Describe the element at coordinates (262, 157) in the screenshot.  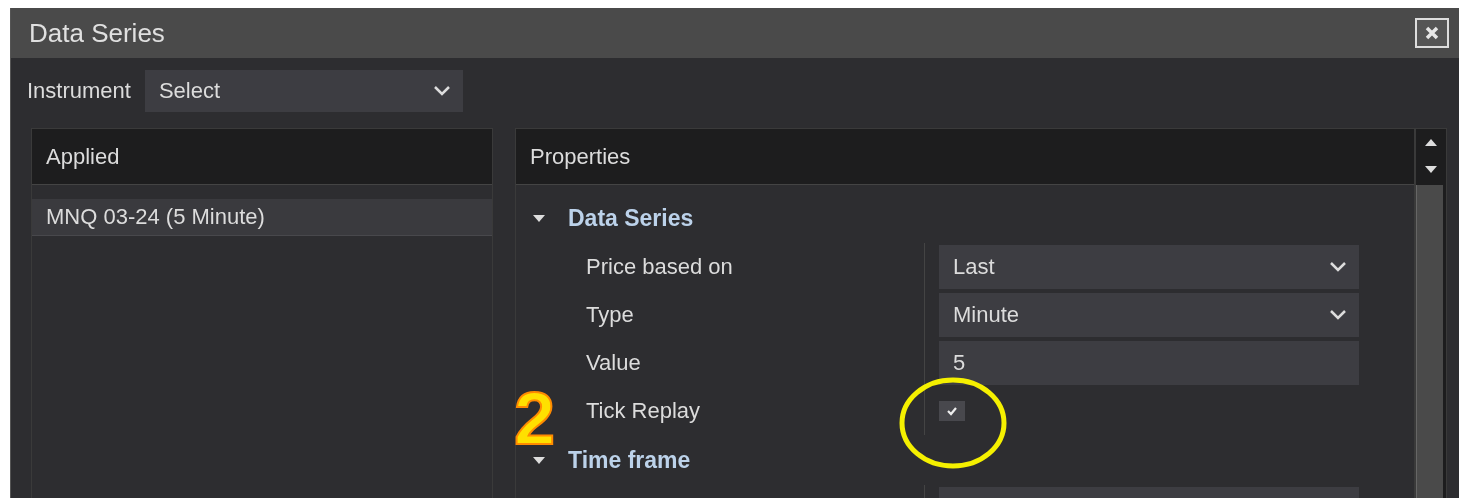
I see `applied-header: Applied` at that location.